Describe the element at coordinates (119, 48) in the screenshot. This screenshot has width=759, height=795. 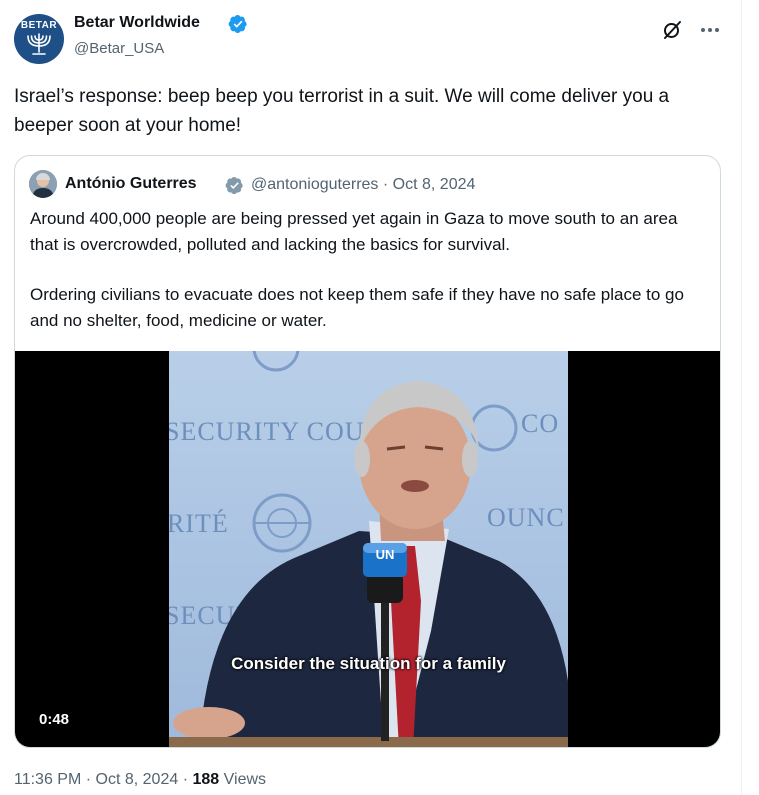
I see `author-handle: @Betar_USA` at that location.